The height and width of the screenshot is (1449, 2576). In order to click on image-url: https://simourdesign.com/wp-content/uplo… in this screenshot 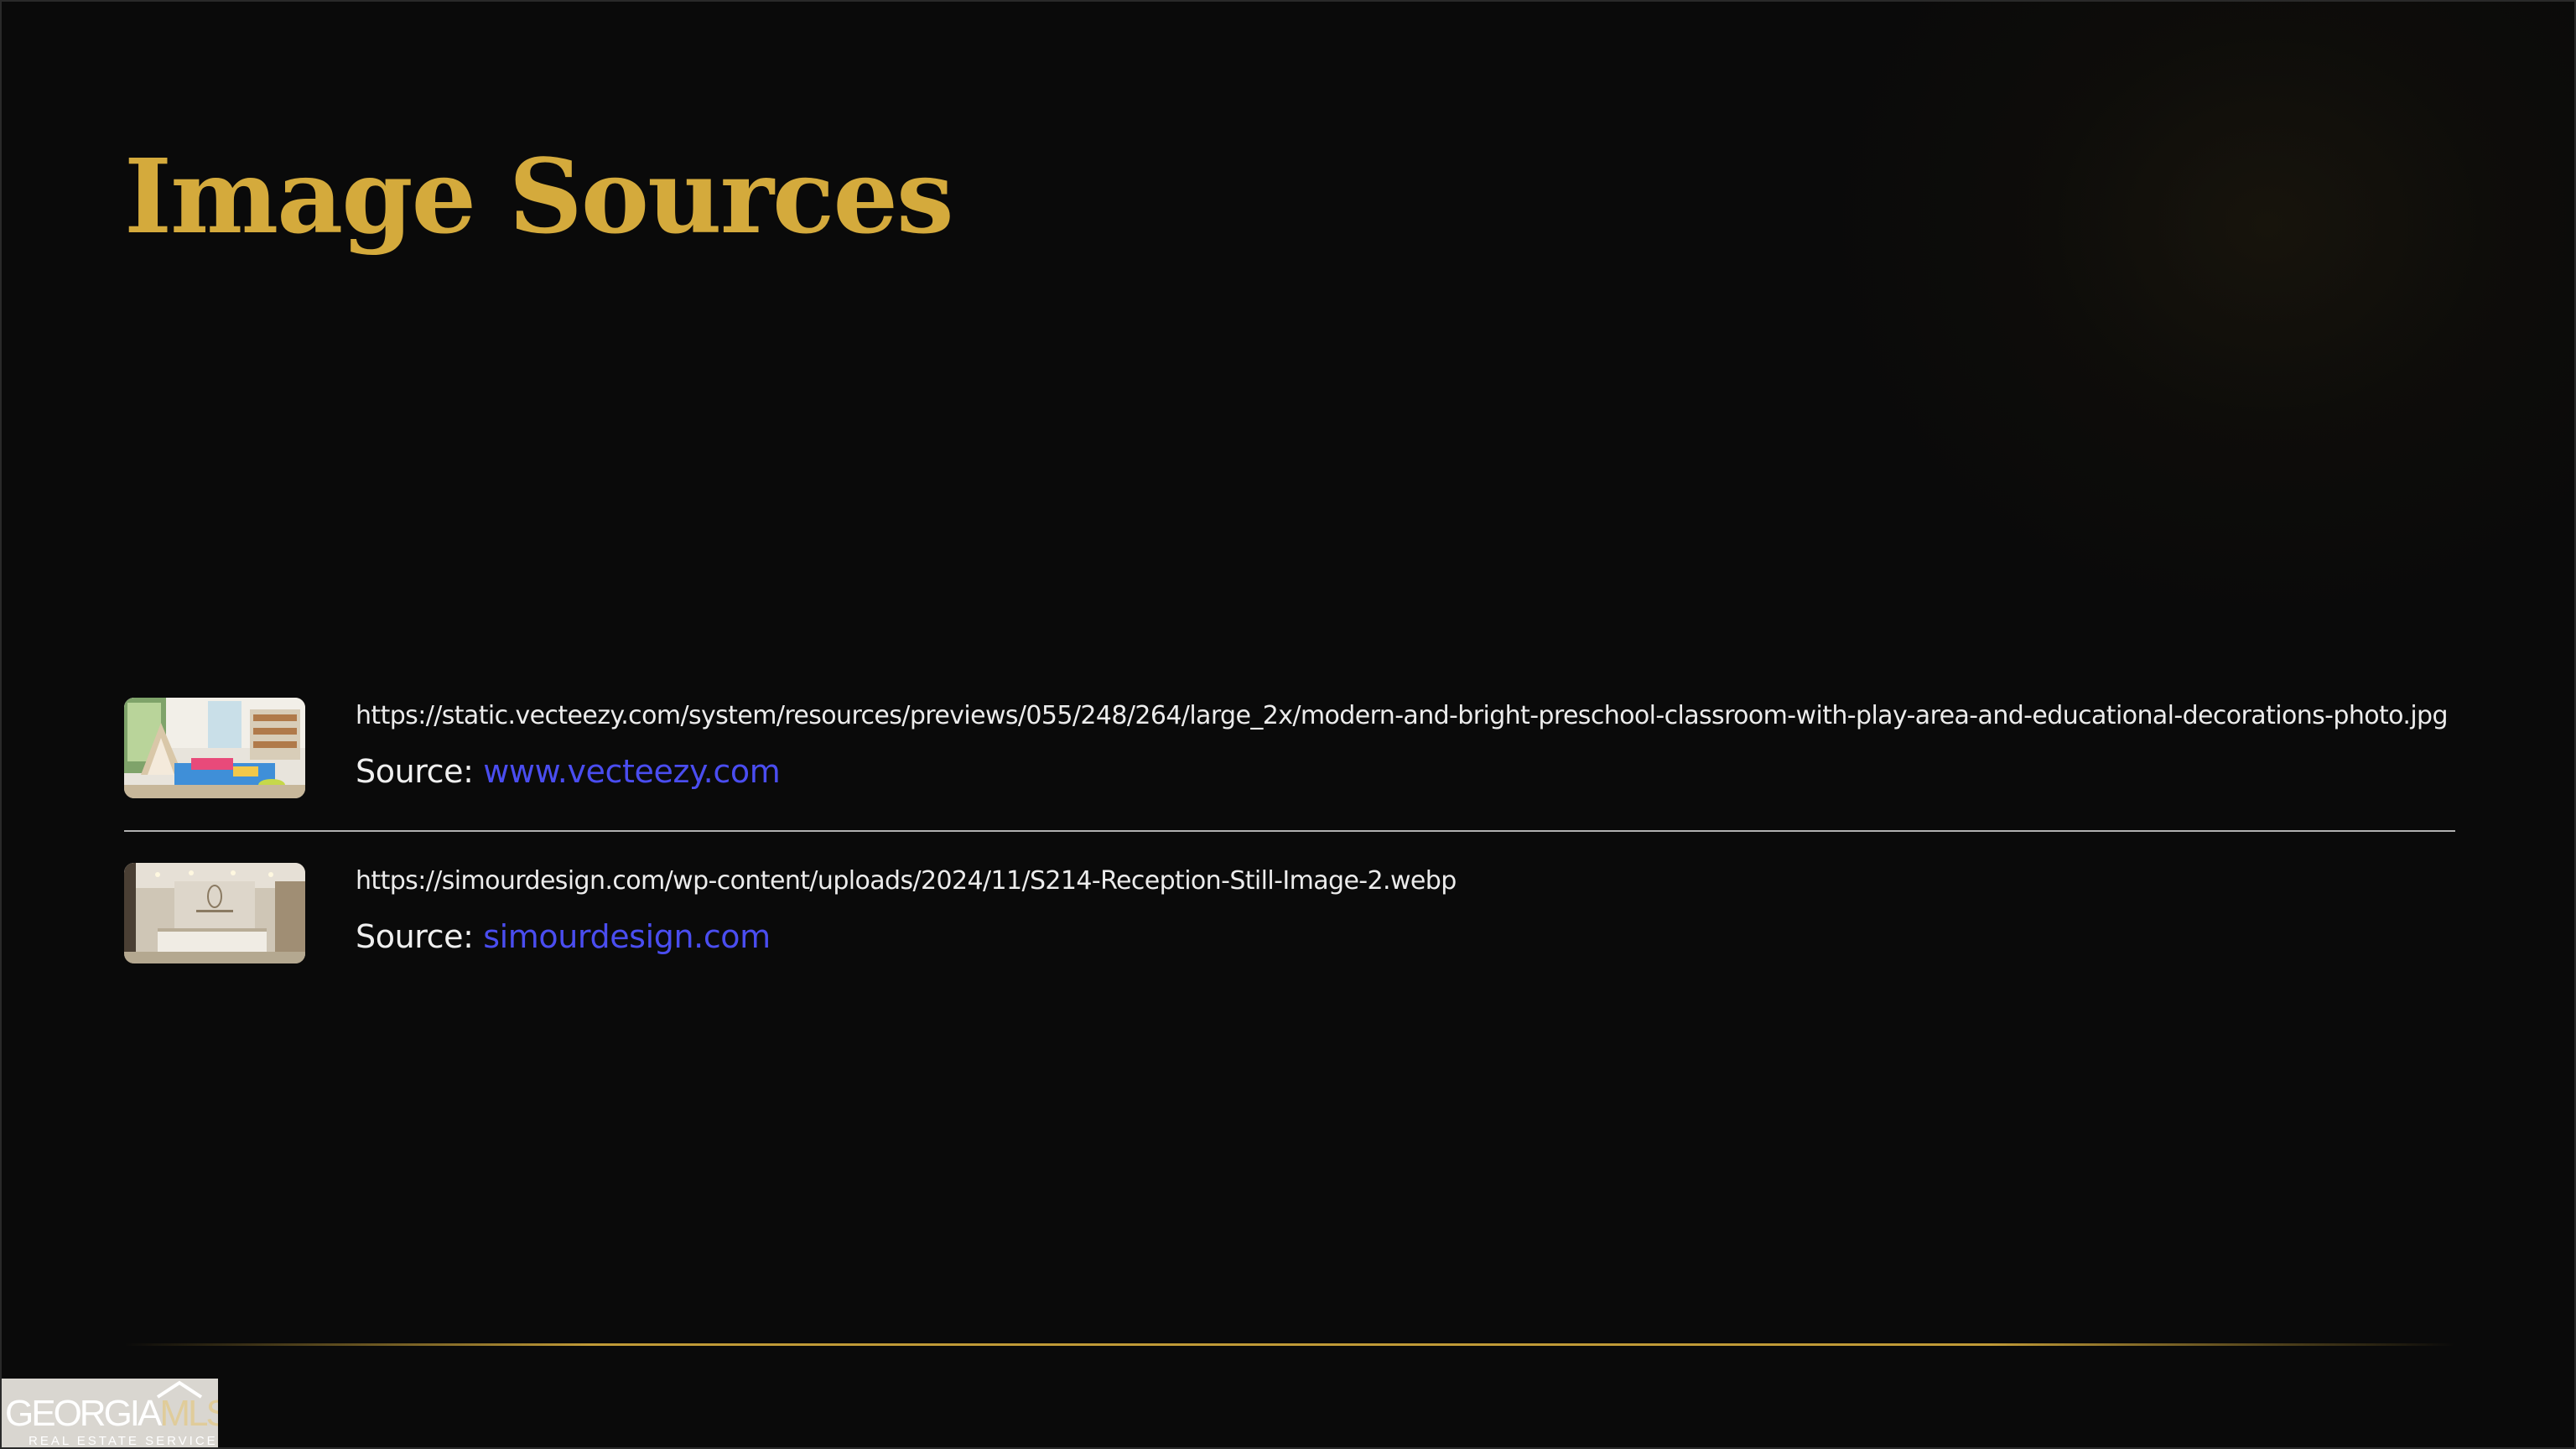, I will do `click(906, 881)`.